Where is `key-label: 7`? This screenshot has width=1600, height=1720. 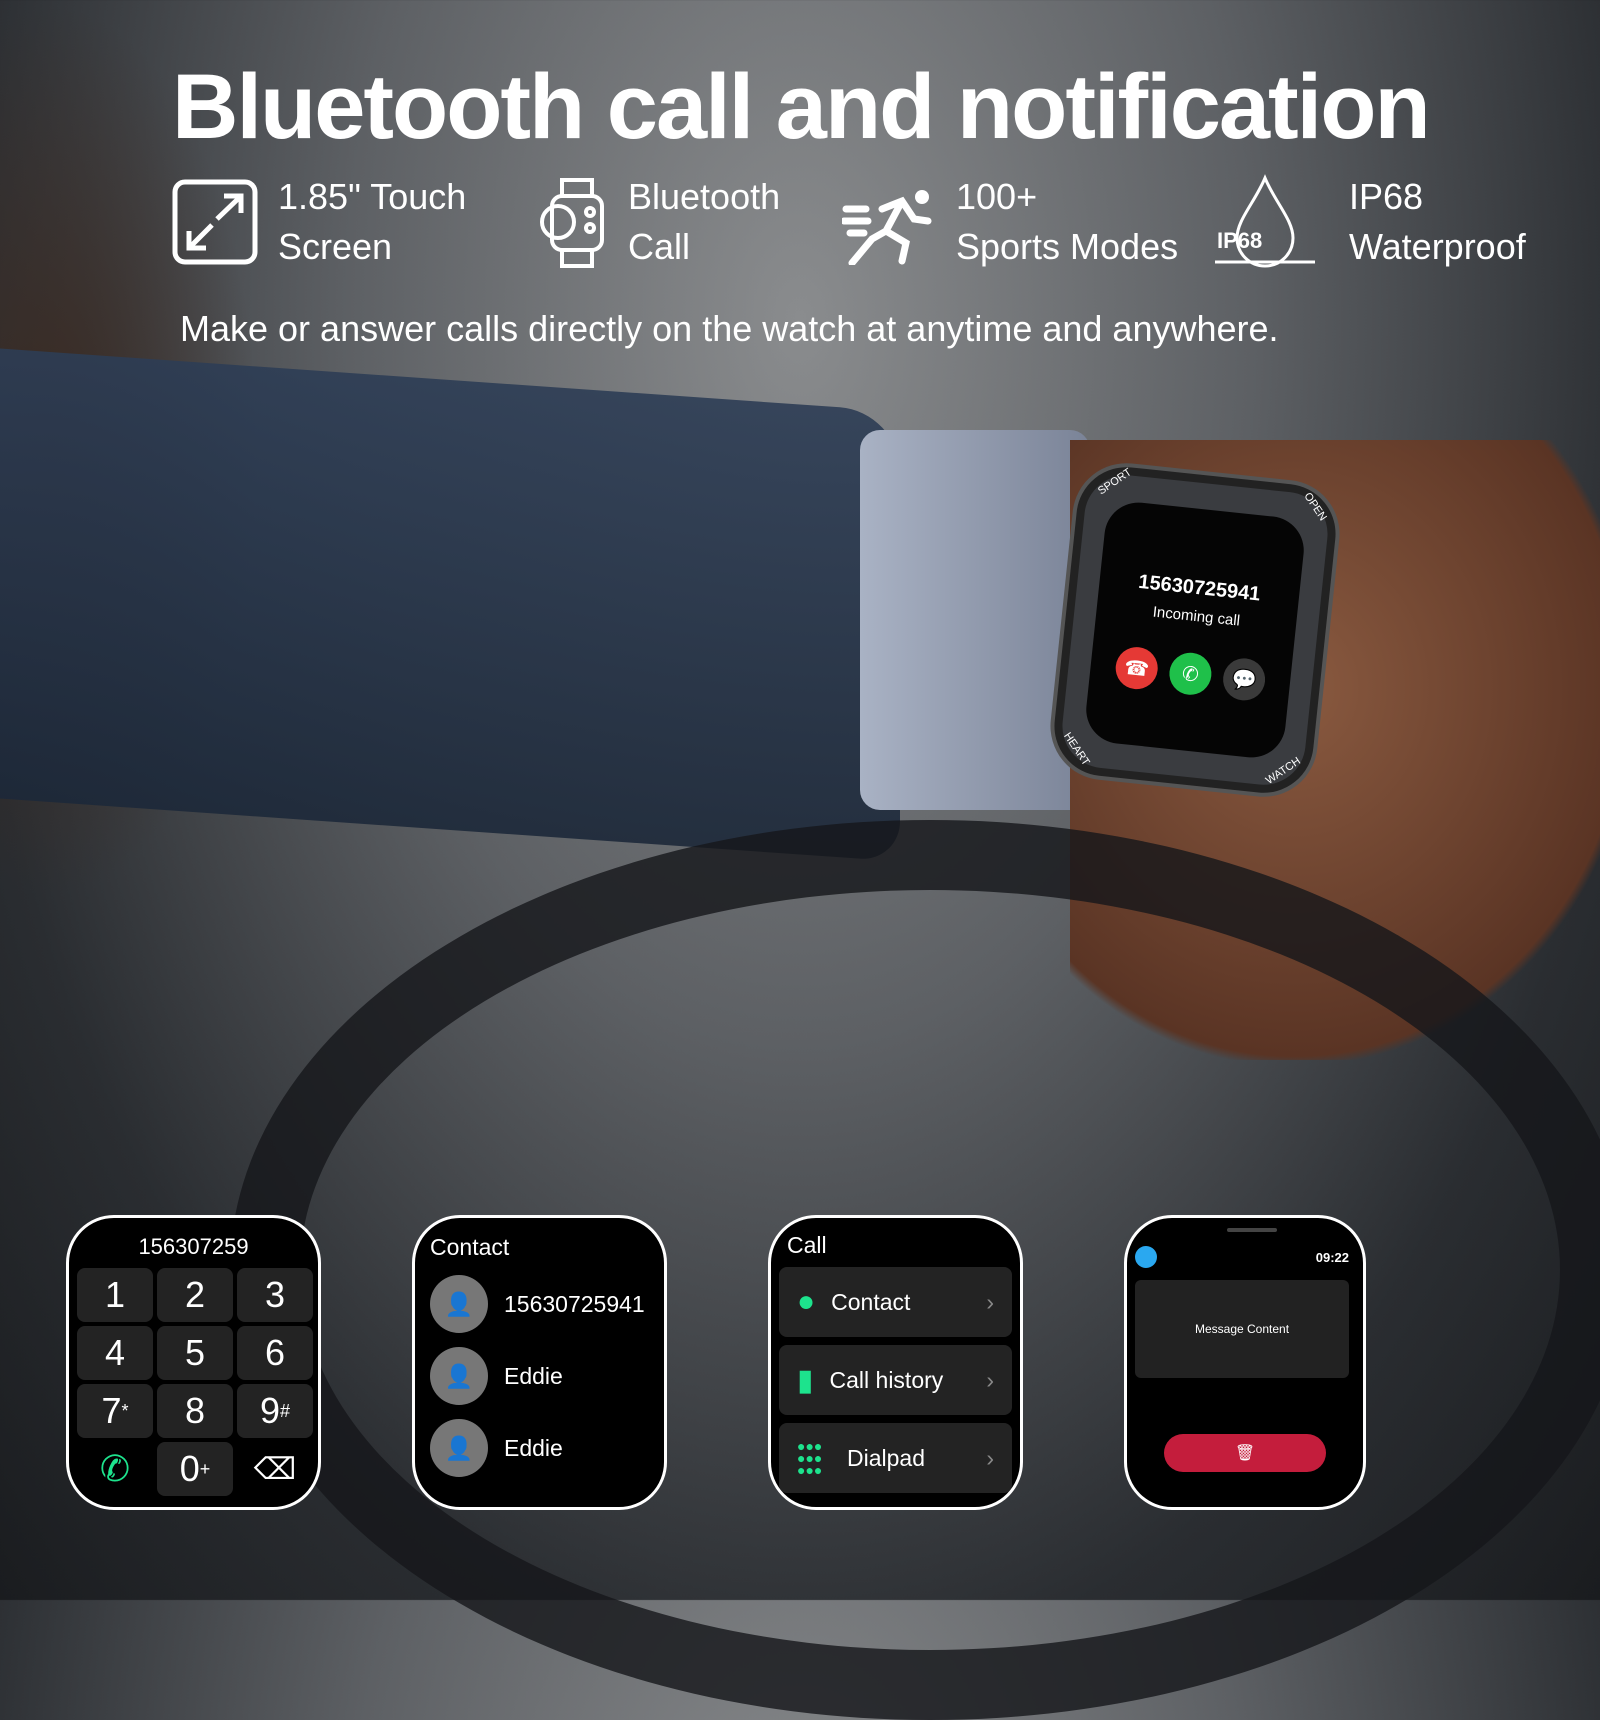 key-label: 7 is located at coordinates (111, 1410).